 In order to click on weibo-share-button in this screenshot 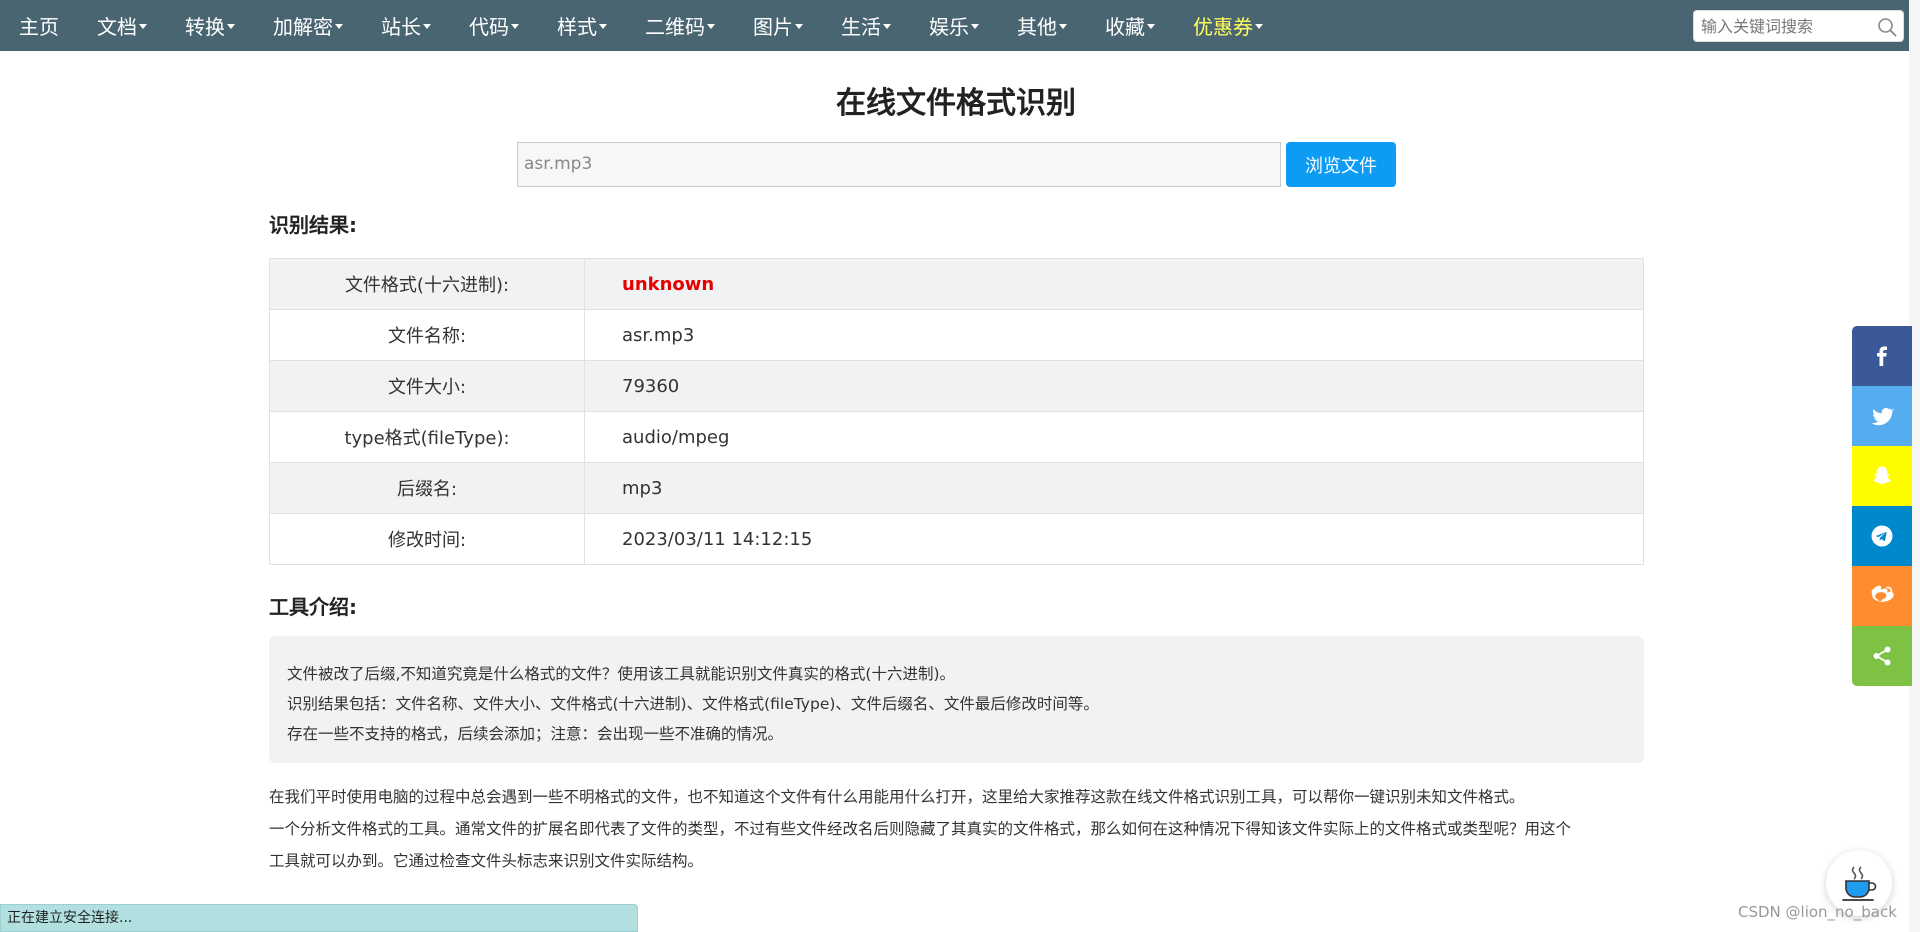, I will do `click(1882, 596)`.